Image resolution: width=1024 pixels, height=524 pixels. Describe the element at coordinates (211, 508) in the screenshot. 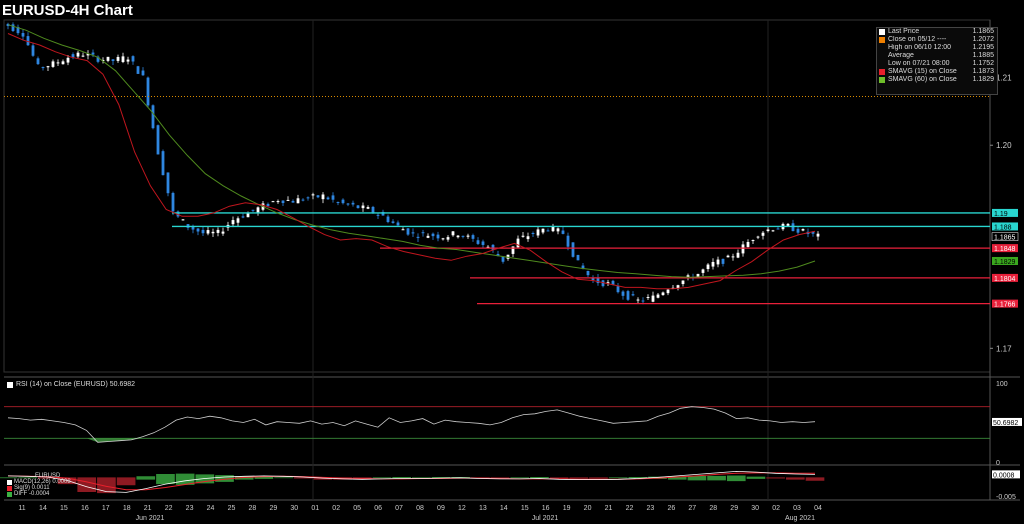

I see `x-tick-label: 24` at that location.